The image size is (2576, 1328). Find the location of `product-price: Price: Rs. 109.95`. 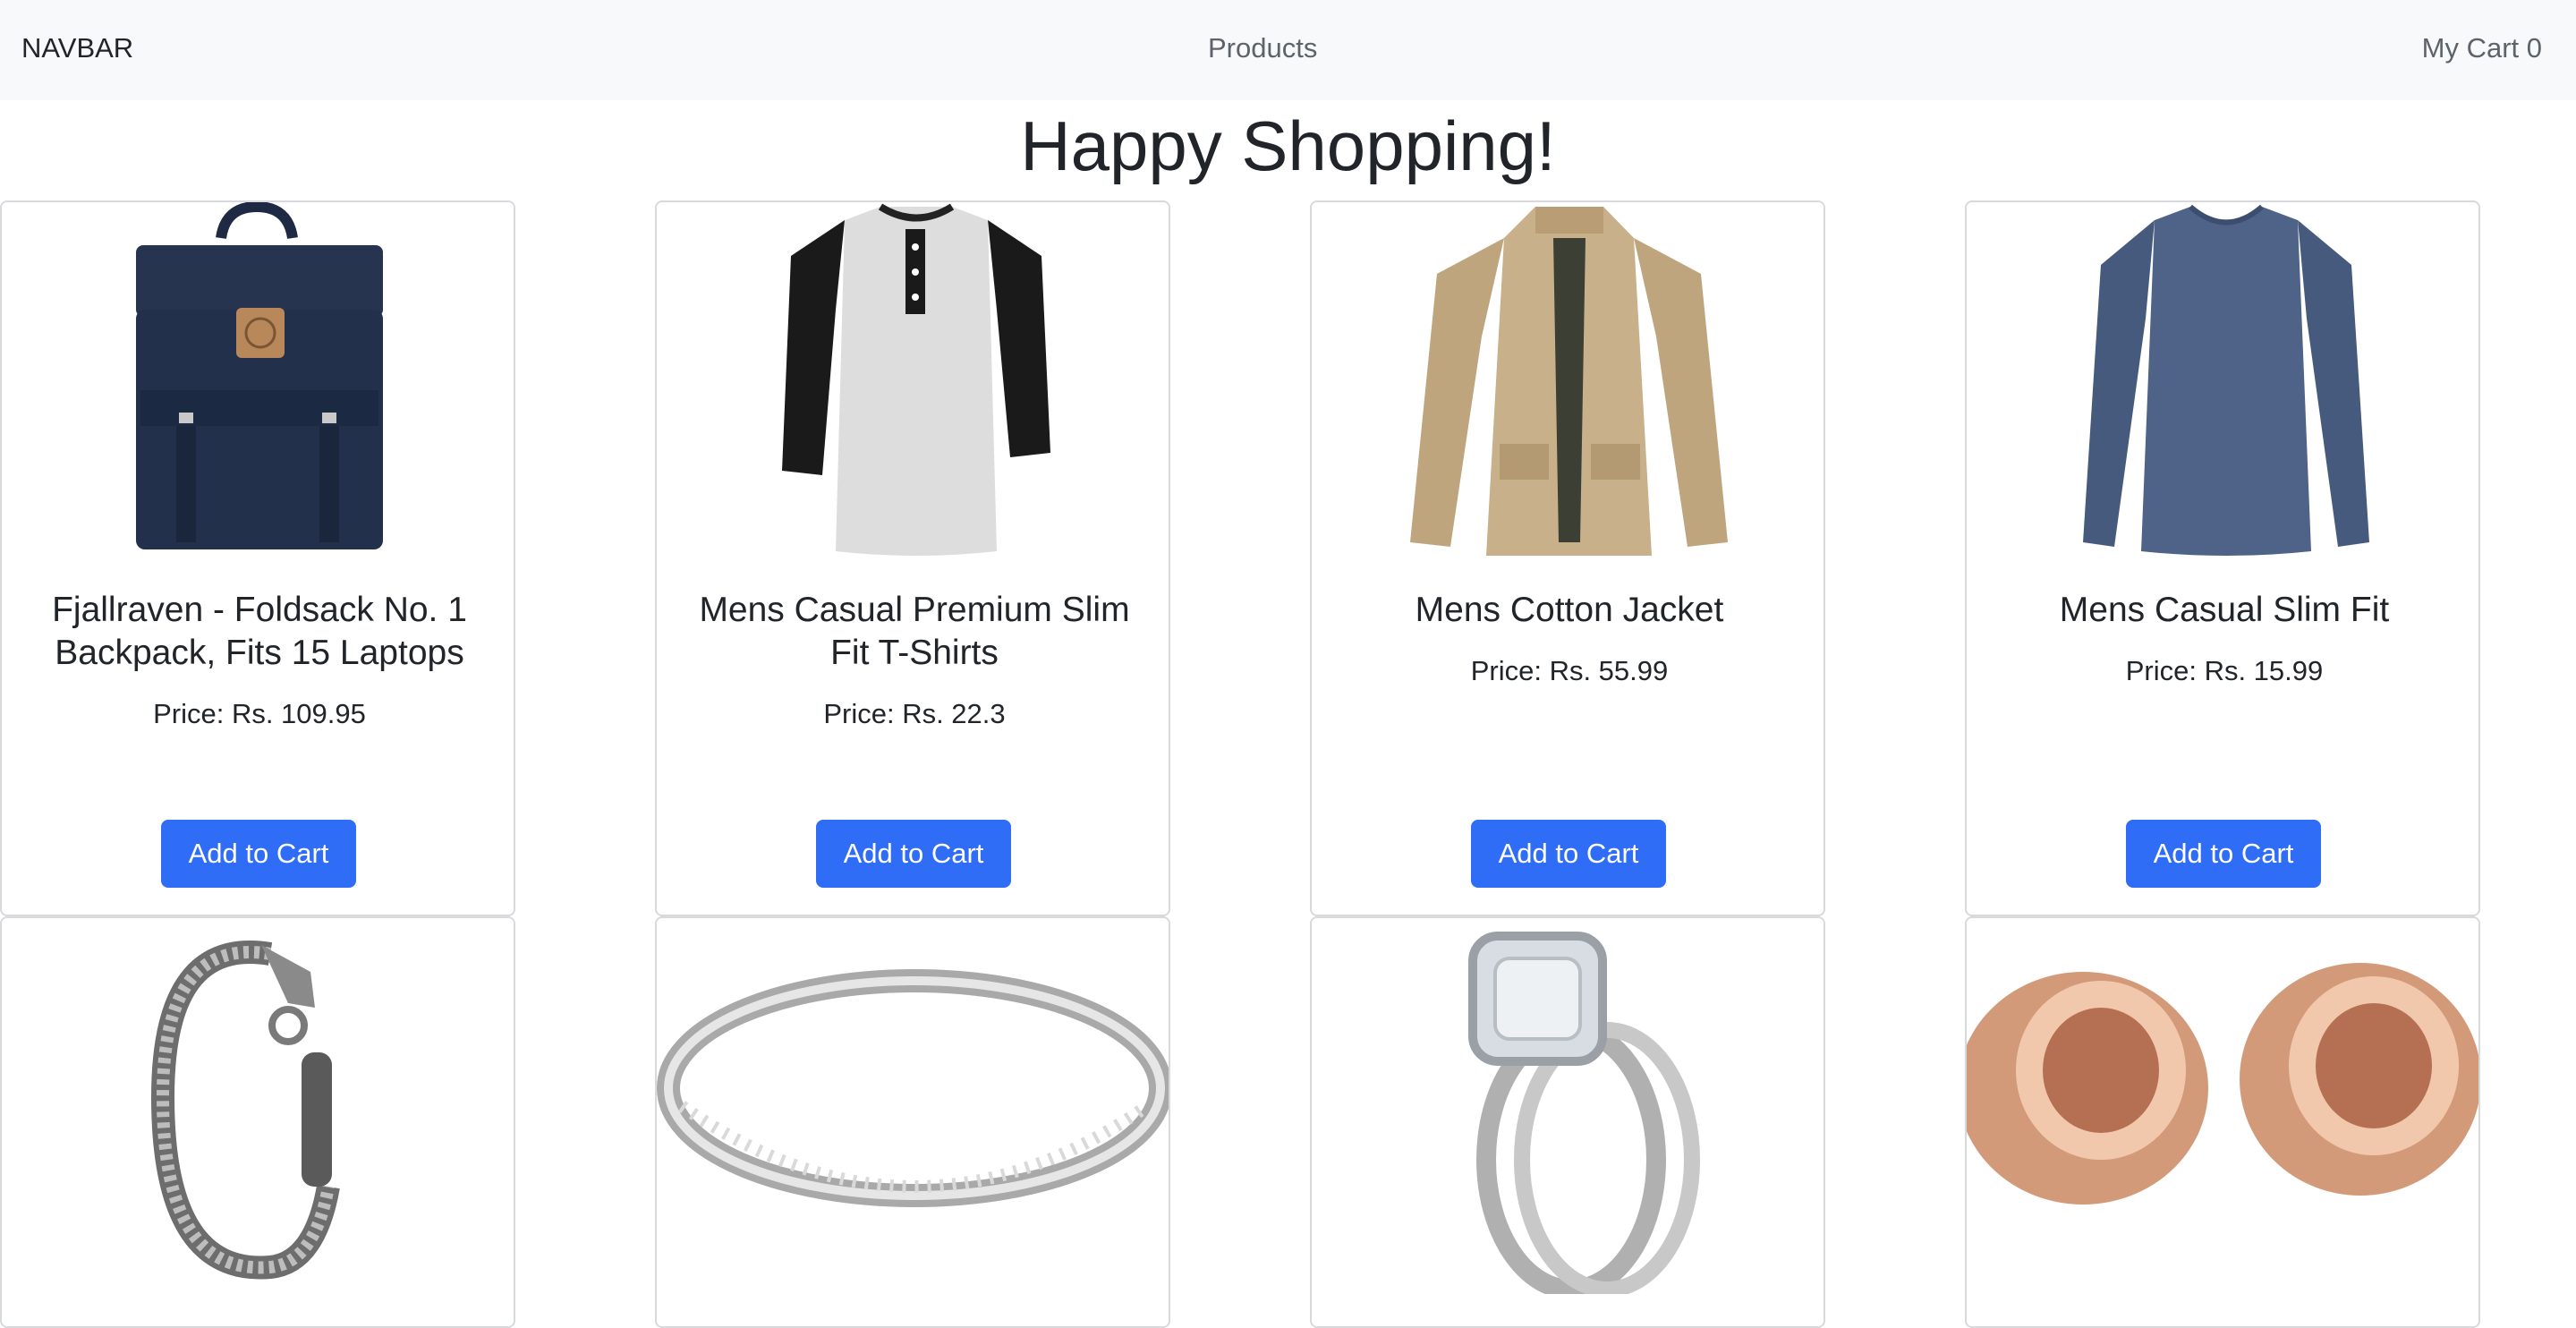

product-price: Price: Rs. 109.95 is located at coordinates (259, 713).